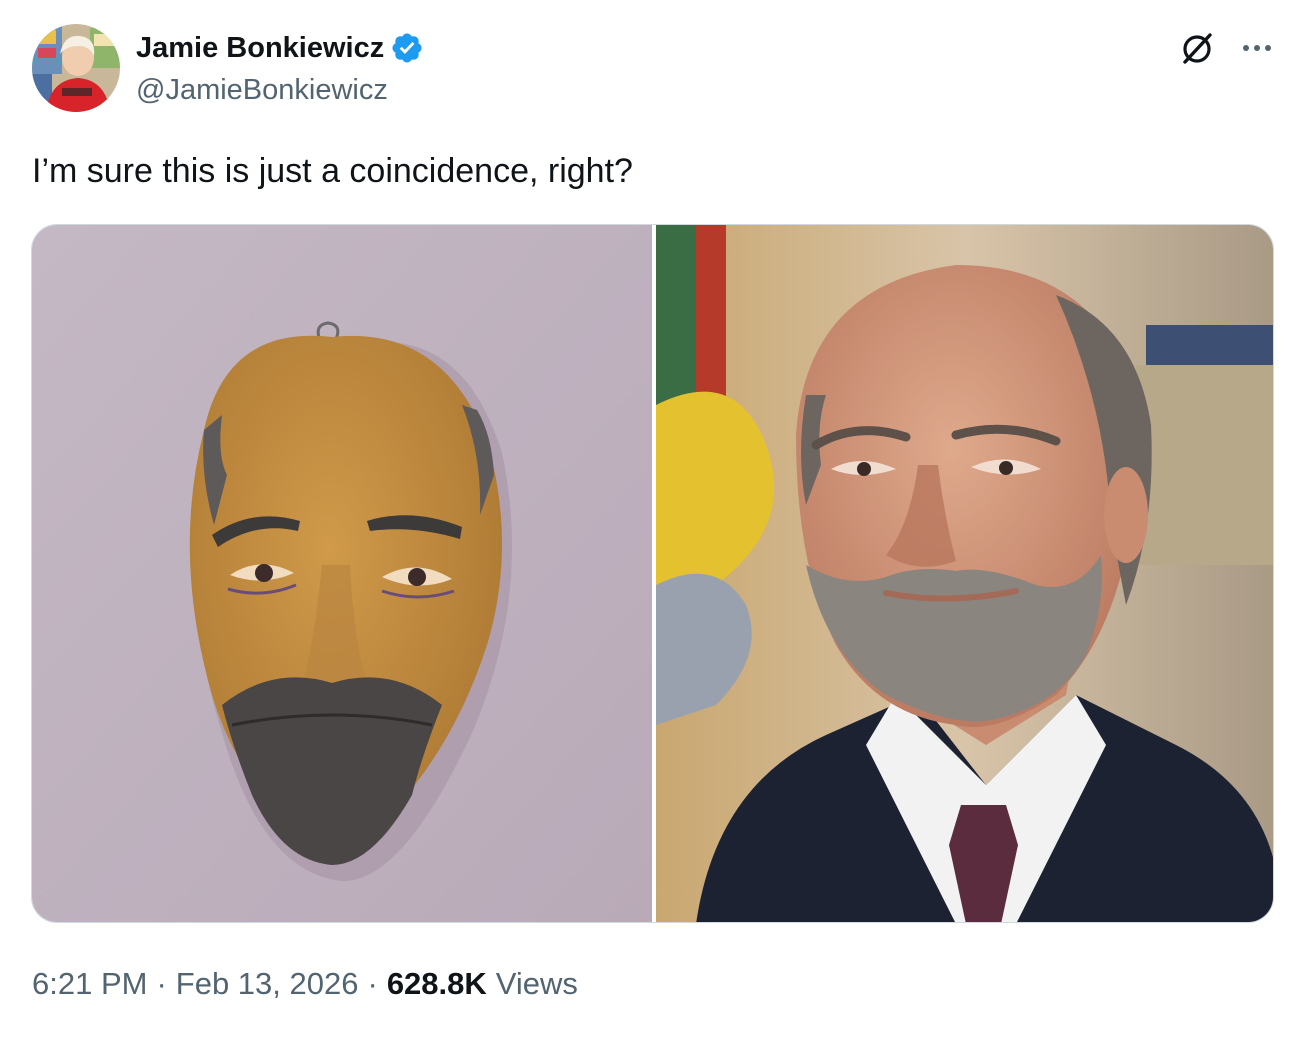 The height and width of the screenshot is (1038, 1306). I want to click on author-name-row: Jamie Bonkiewicz, so click(280, 48).